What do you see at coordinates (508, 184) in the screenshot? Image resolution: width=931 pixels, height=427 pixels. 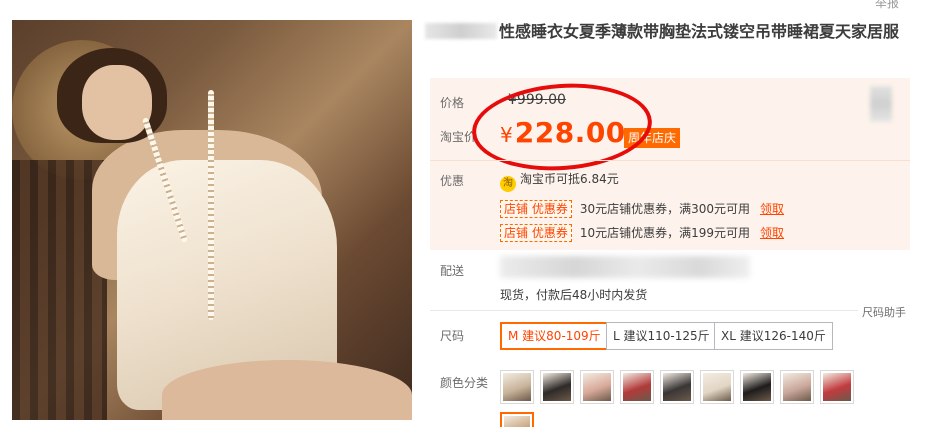 I see `taobao-coin-icon: 淘` at bounding box center [508, 184].